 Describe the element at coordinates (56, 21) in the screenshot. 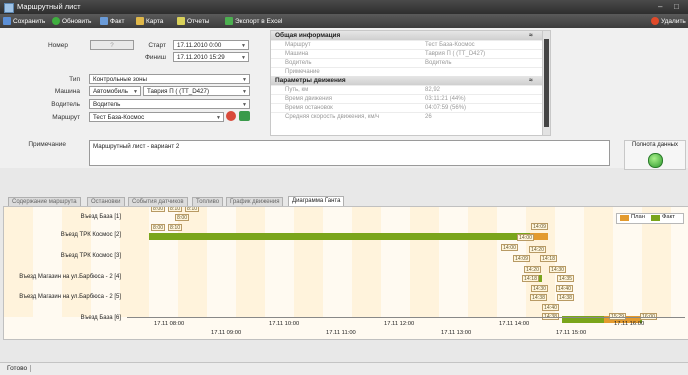

I see `refresh-icon` at that location.